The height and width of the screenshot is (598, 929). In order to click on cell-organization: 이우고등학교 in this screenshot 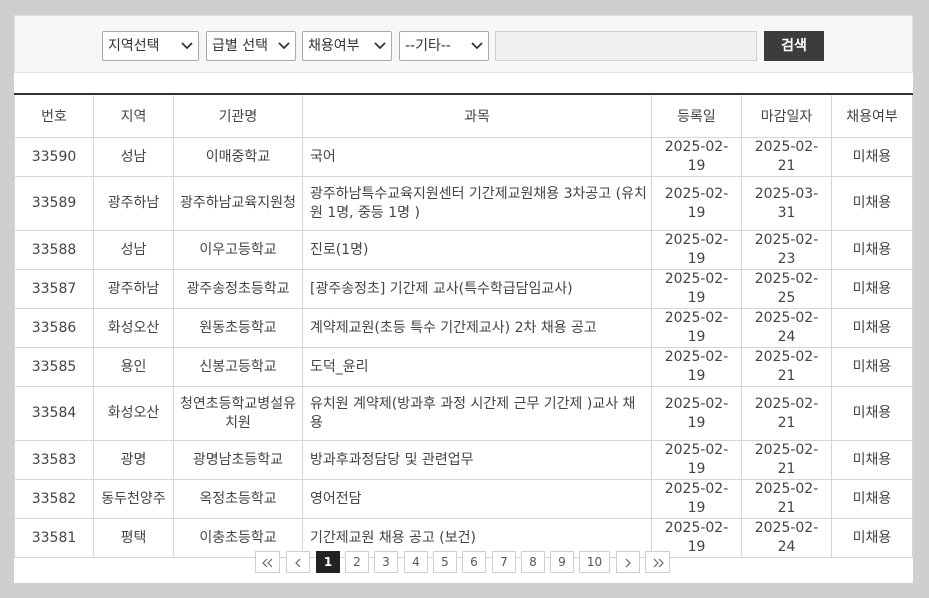, I will do `click(238, 250)`.